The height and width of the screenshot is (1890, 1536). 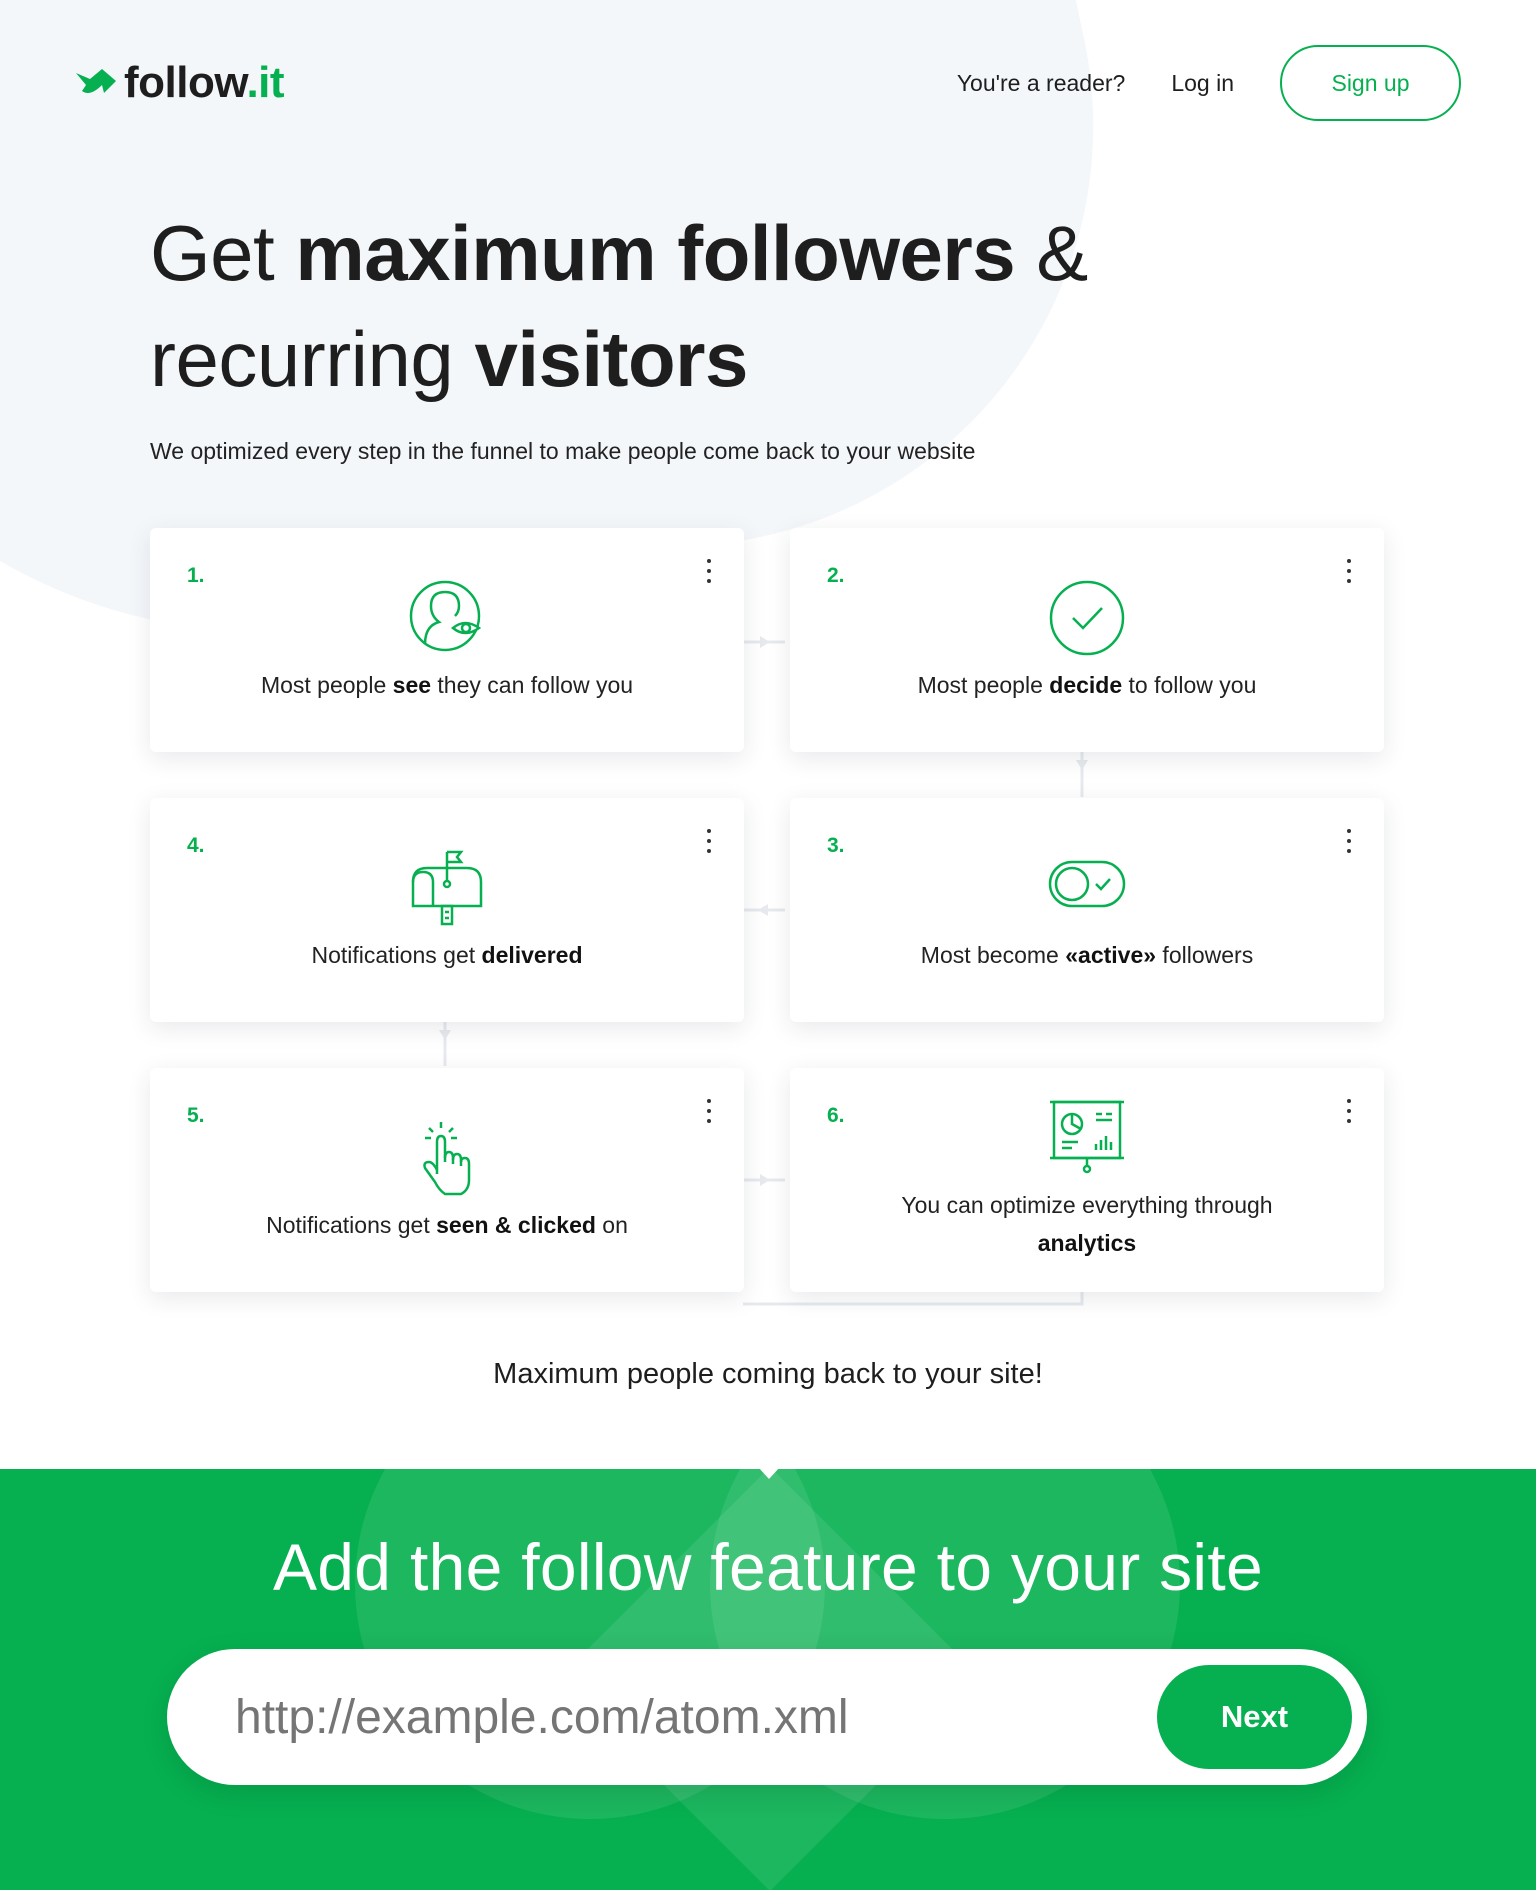 I want to click on feed-url-input, so click(x=645, y=1717).